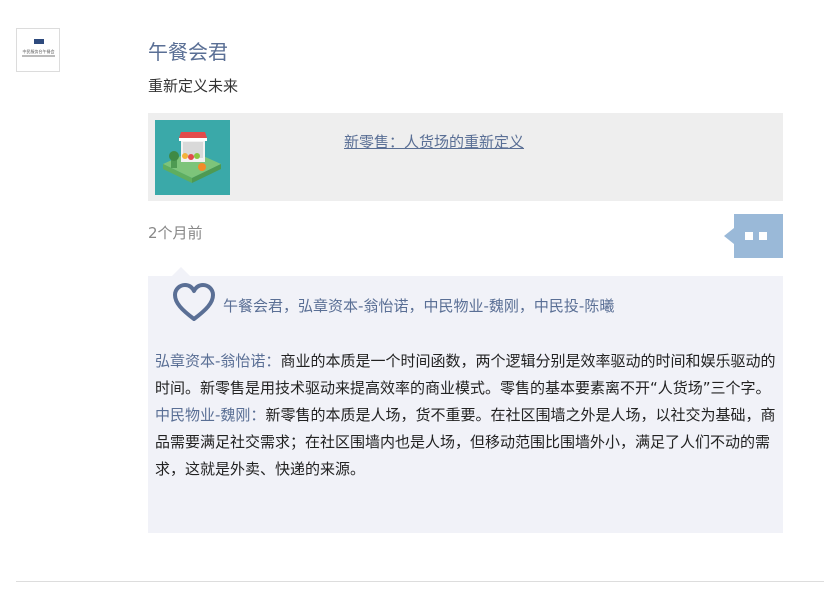 The width and height of the screenshot is (831, 594). What do you see at coordinates (470, 306) in the screenshot?
I see `liker-name: 中民物业-魏刚` at bounding box center [470, 306].